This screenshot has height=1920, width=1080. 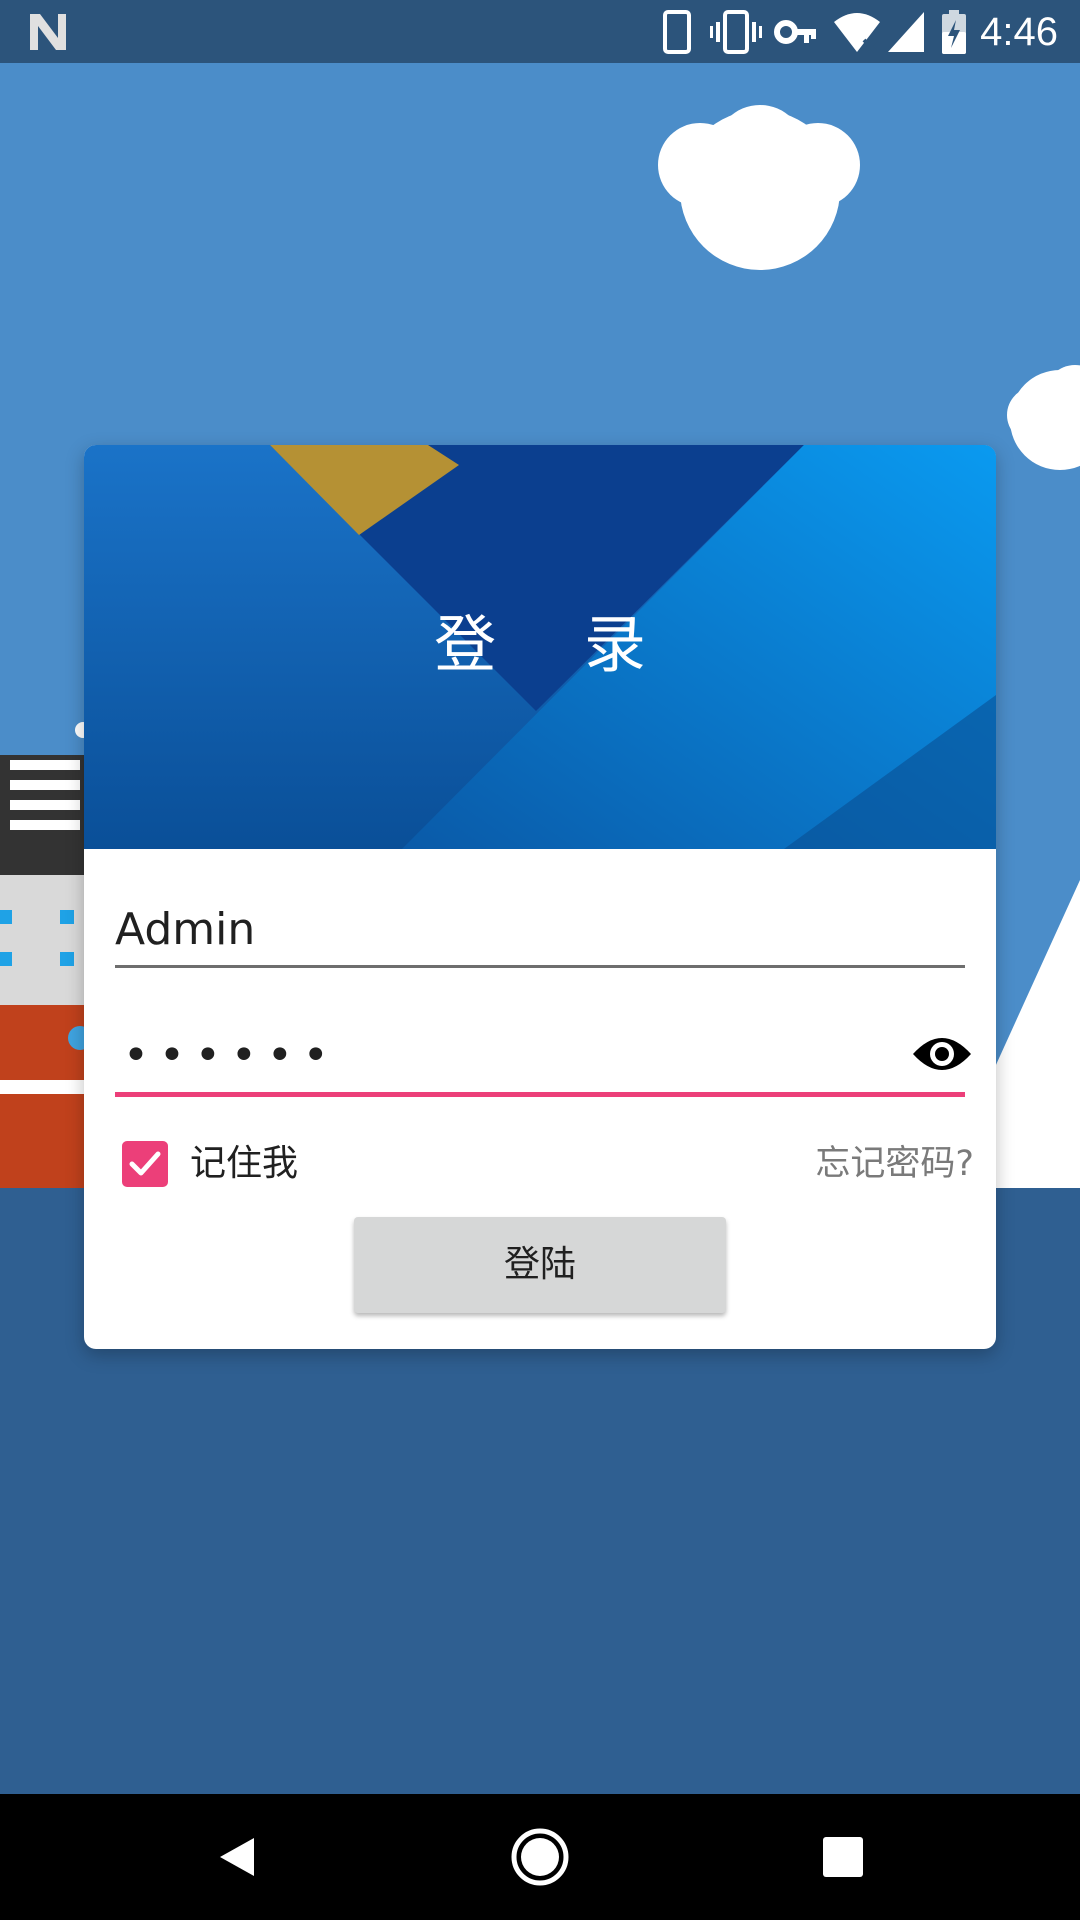 I want to click on login-title: 登 录, so click(x=557, y=644).